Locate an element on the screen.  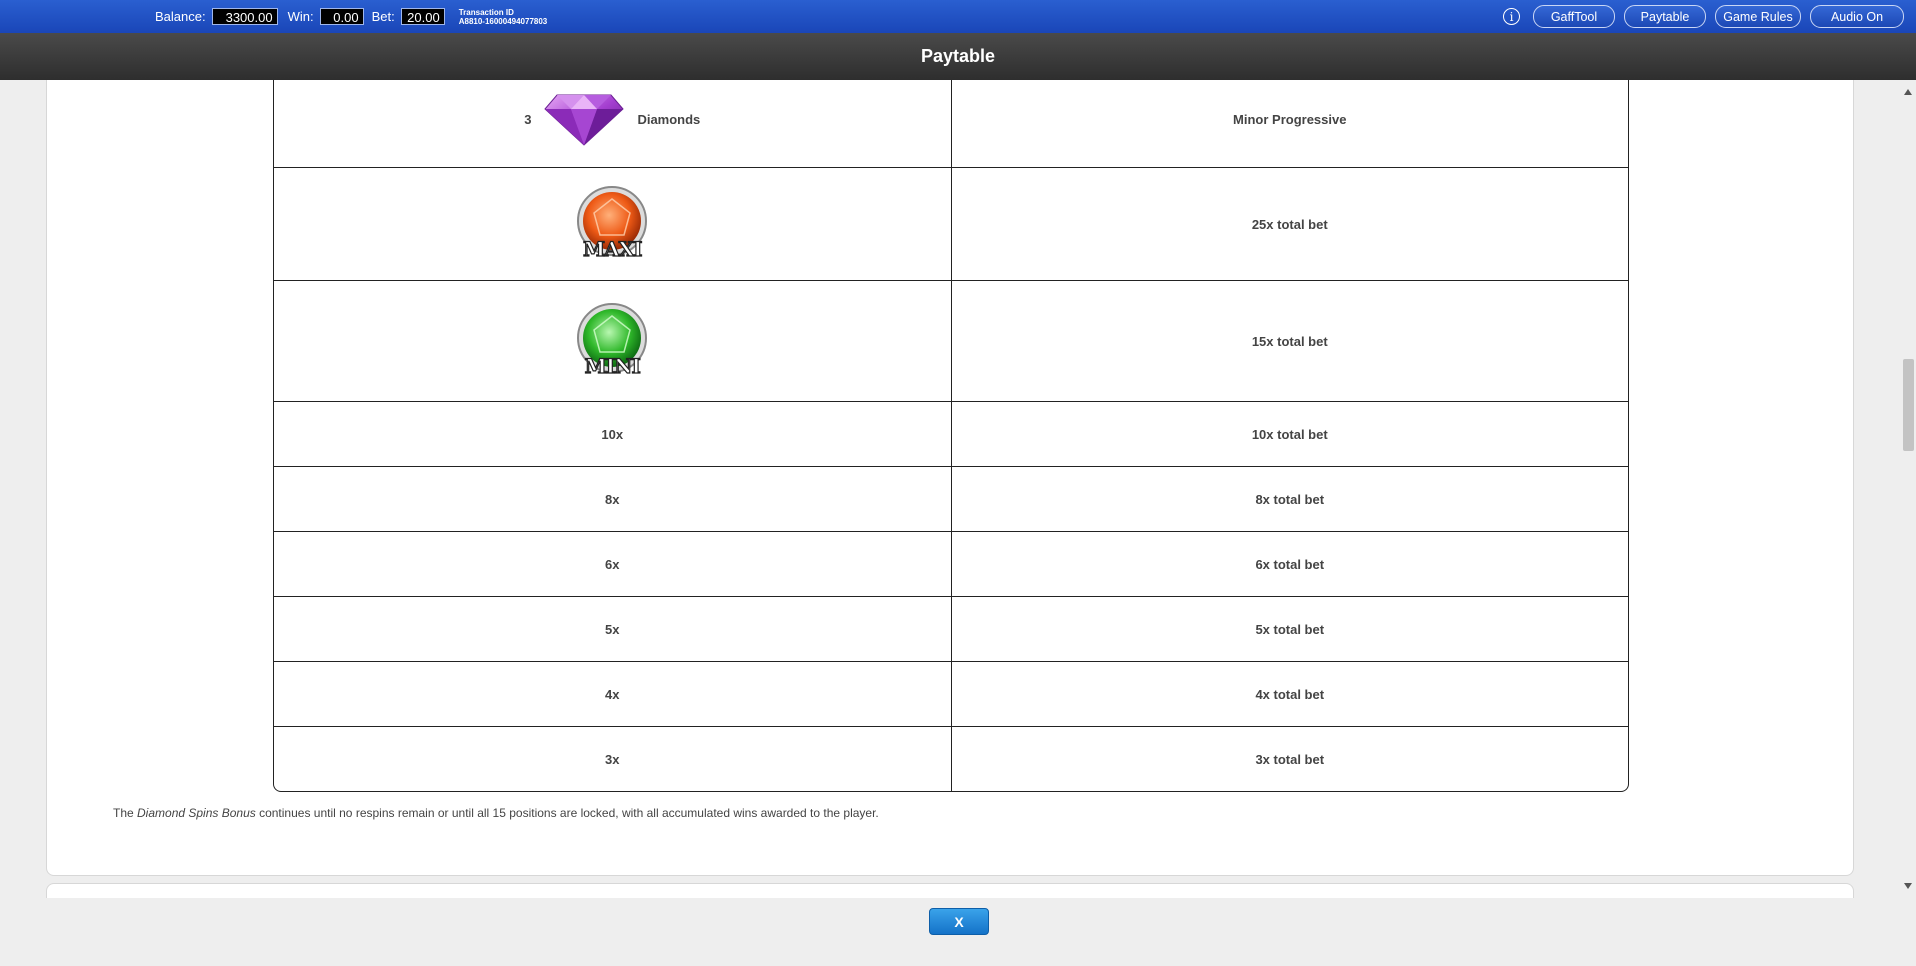
gafftool-button: GaffTool is located at coordinates (1574, 16).